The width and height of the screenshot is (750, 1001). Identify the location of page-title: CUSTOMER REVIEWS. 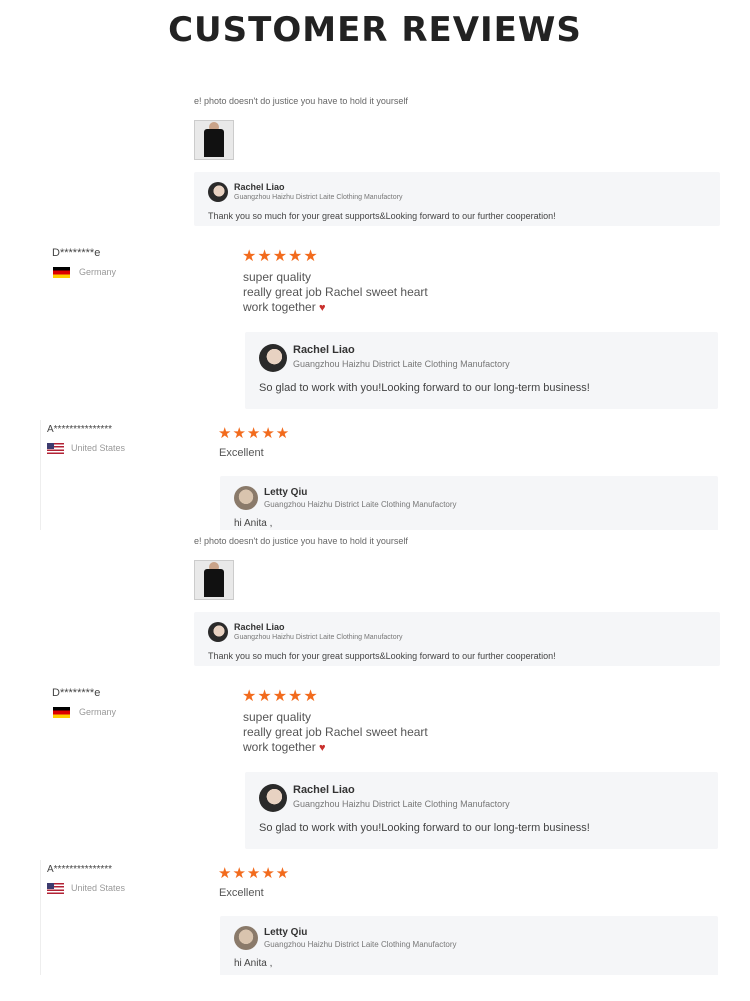
(375, 30).